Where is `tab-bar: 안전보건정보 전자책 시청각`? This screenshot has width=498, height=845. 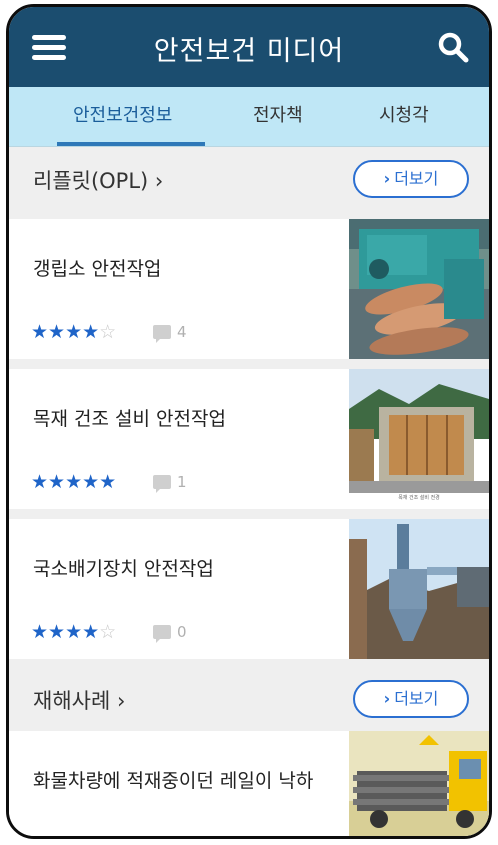
tab-bar: 안전보건정보 전자책 시청각 is located at coordinates (249, 117).